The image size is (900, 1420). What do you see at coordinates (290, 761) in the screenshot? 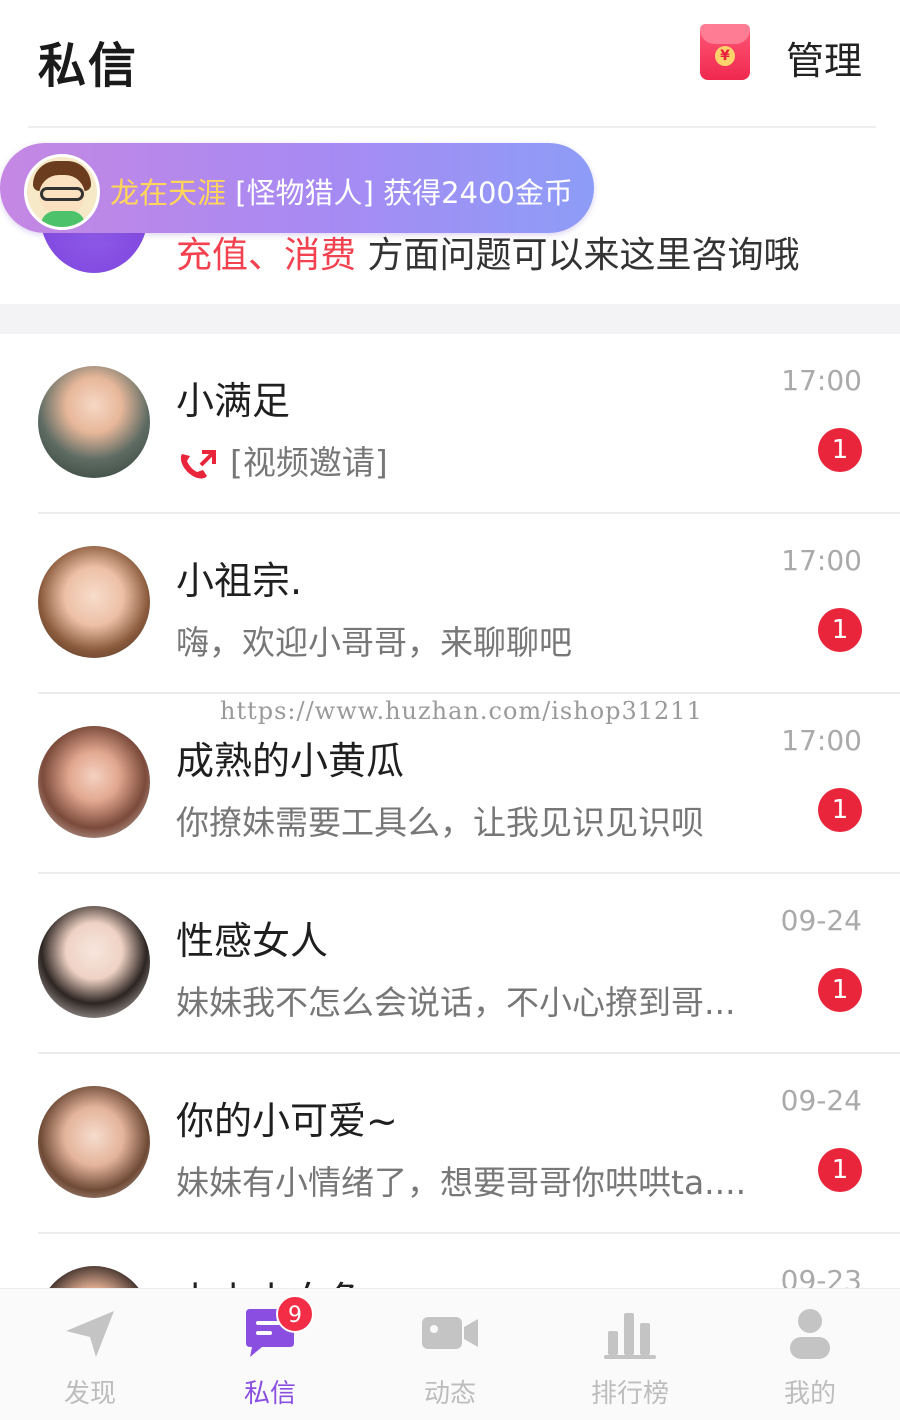
I see `contact-name: 成熟的小黄瓜` at bounding box center [290, 761].